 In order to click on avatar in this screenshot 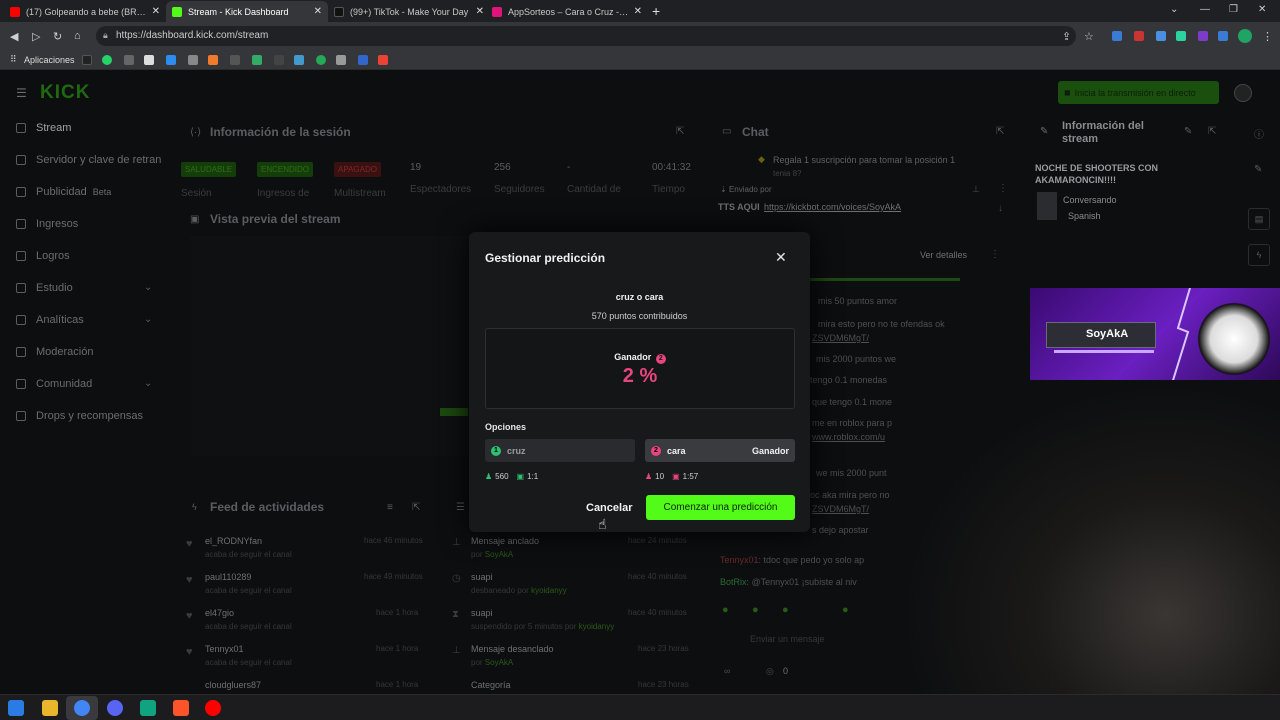, I will do `click(1243, 93)`.